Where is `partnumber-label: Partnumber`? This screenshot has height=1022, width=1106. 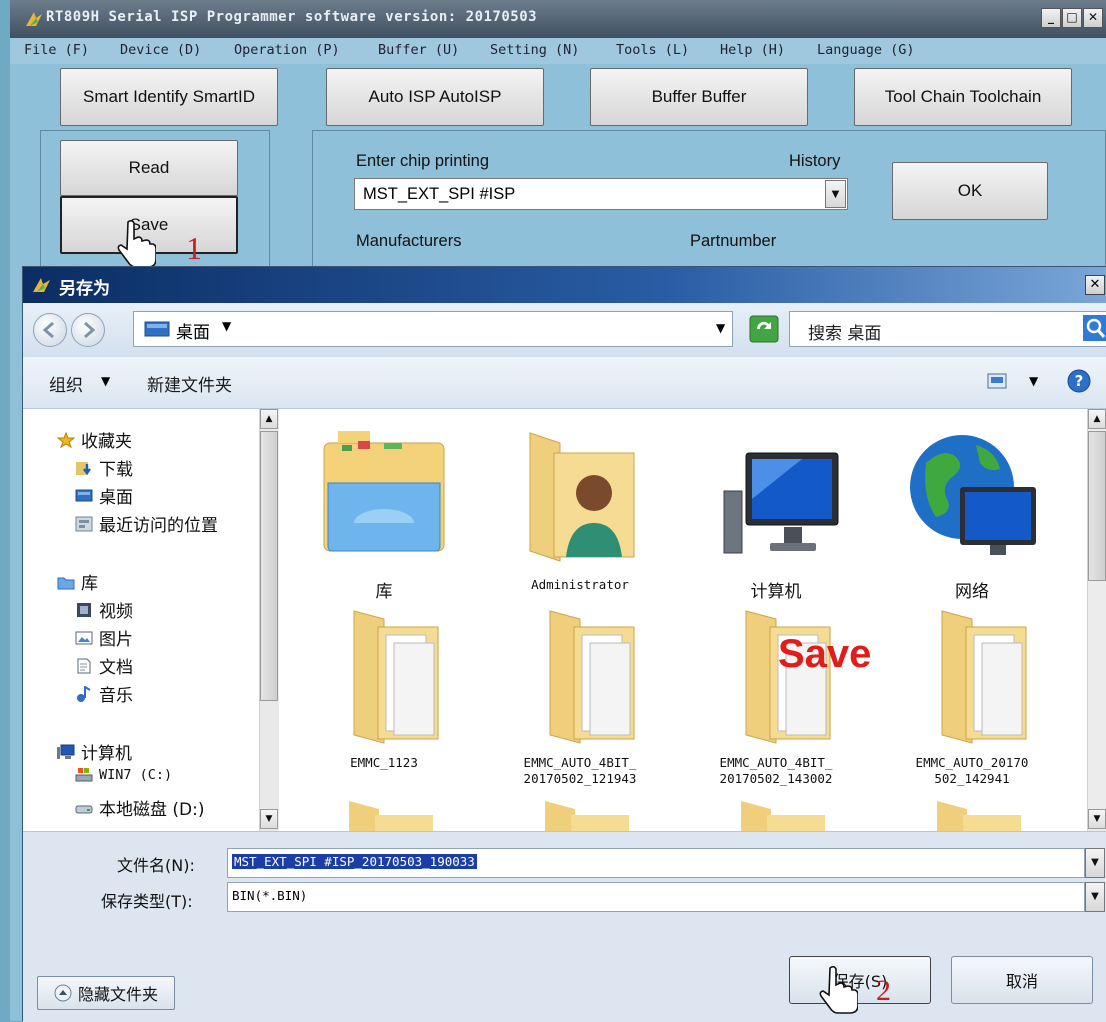
partnumber-label: Partnumber is located at coordinates (733, 241).